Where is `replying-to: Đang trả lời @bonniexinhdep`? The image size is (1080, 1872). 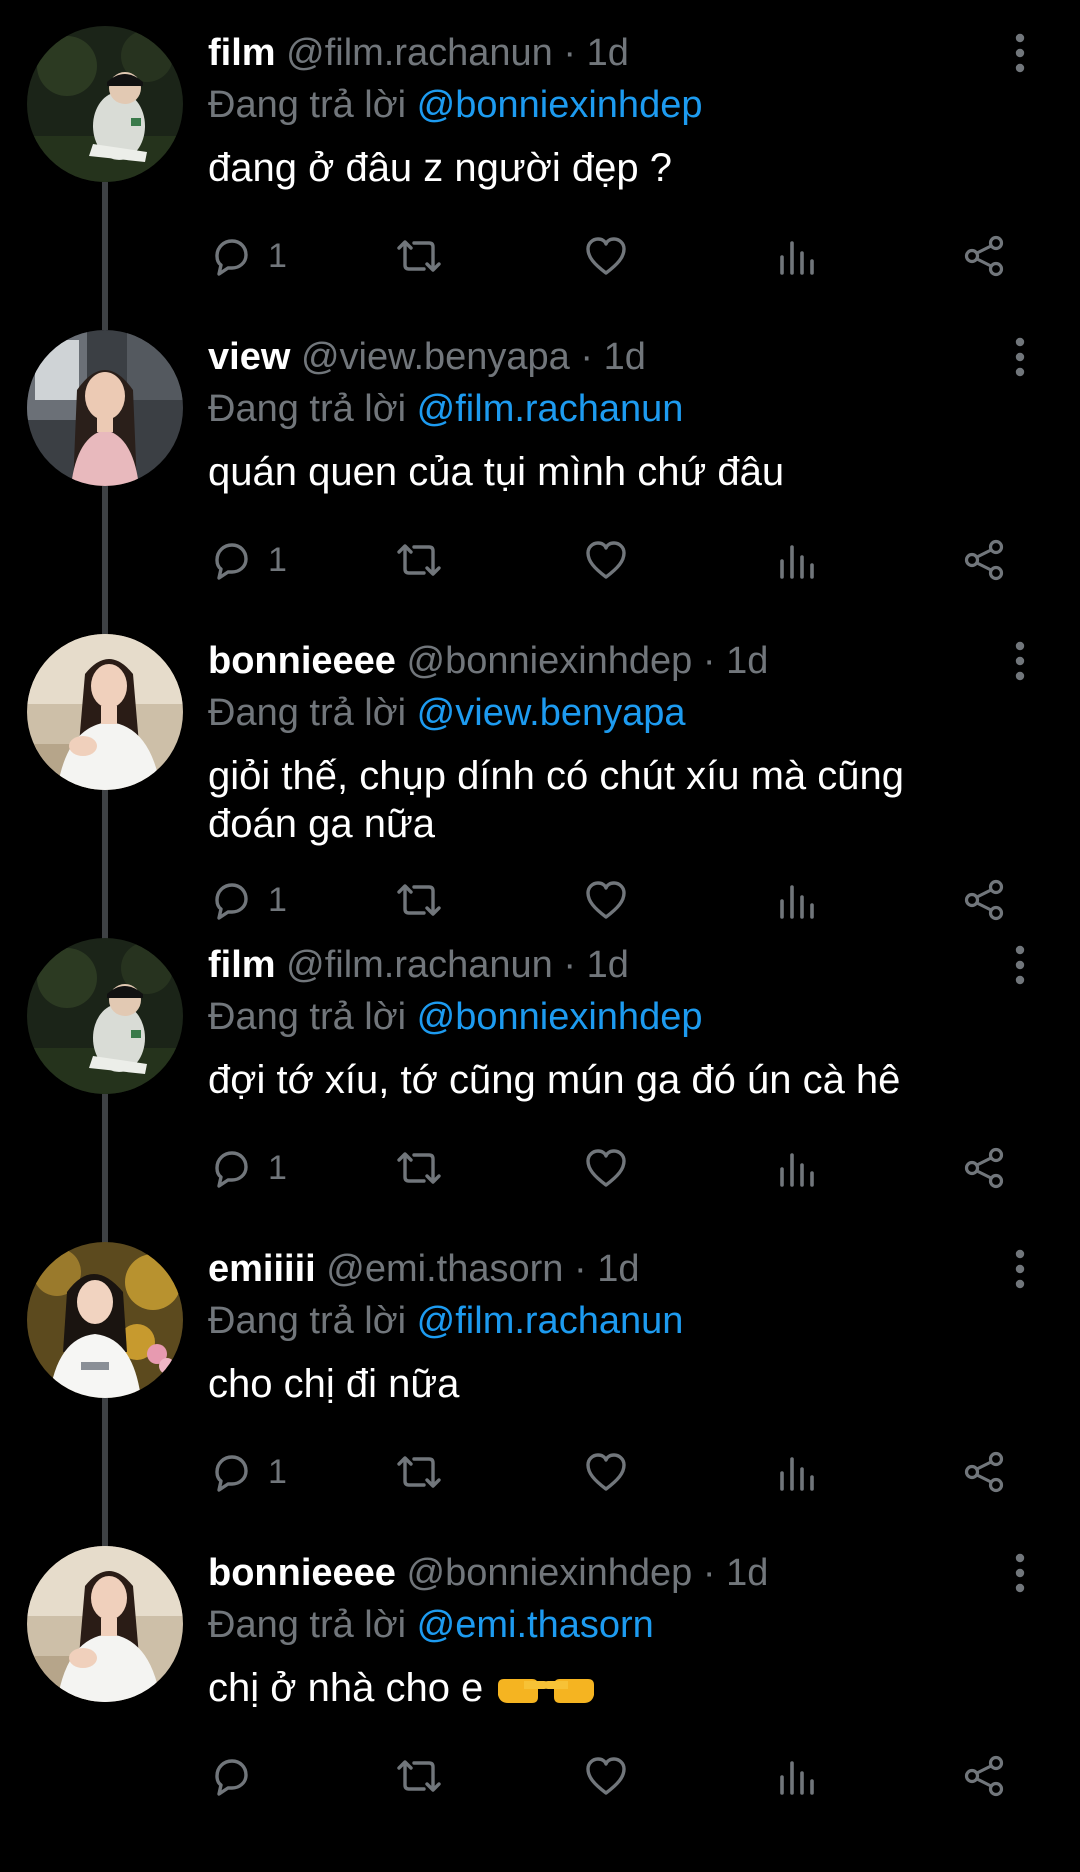
replying-to: Đang trả lời @bonniexinhdep is located at coordinates (588, 105).